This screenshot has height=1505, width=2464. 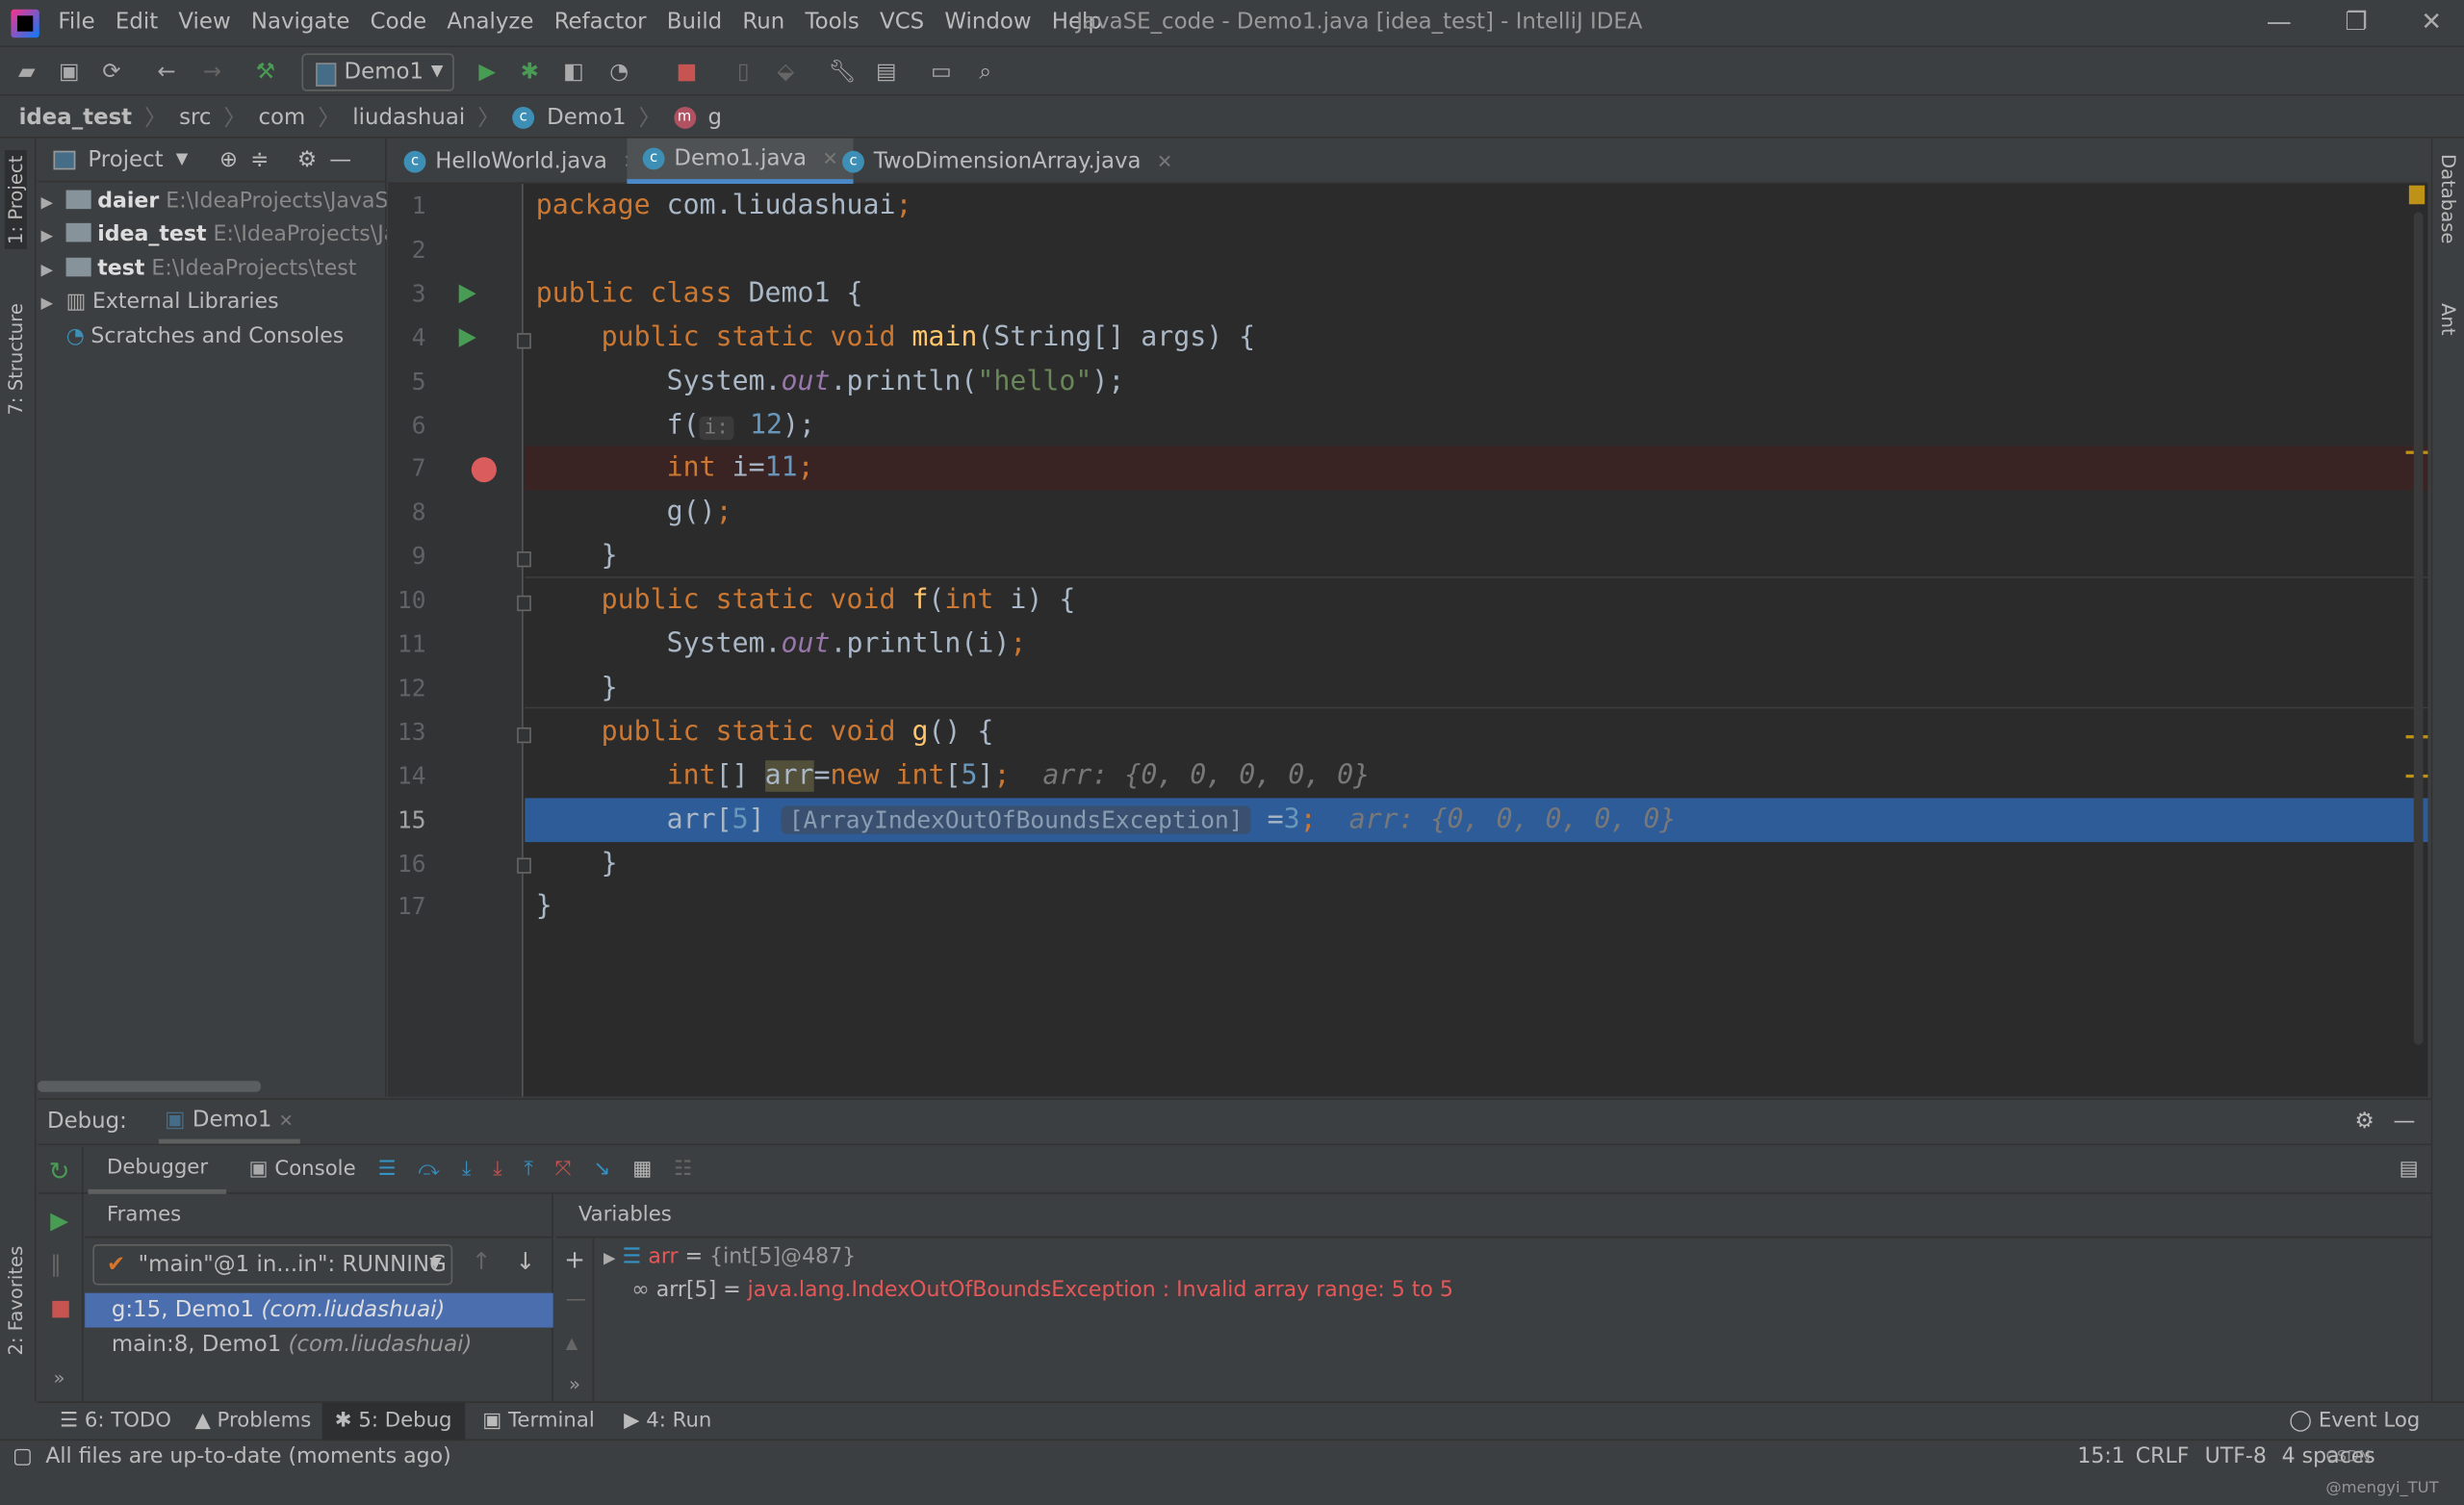 I want to click on coverage-icon: ◧, so click(x=573, y=72).